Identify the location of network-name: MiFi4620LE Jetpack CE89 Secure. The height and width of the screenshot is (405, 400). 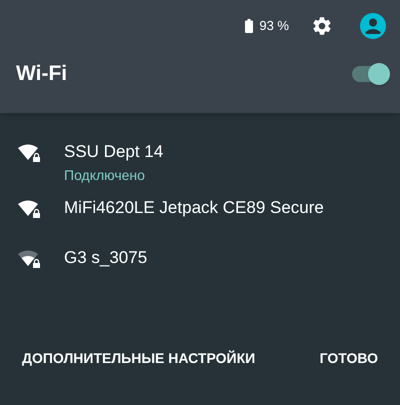
(194, 208).